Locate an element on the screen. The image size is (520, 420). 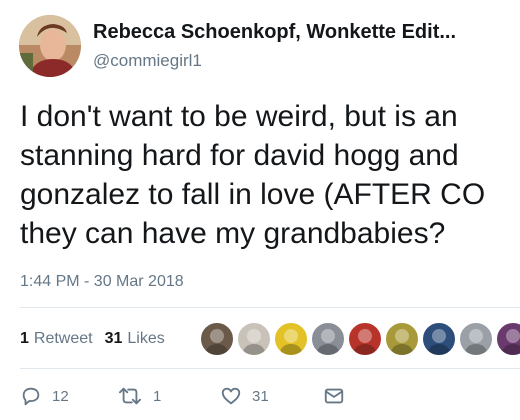
retweets-stat: 1 Retweet is located at coordinates (56, 339).